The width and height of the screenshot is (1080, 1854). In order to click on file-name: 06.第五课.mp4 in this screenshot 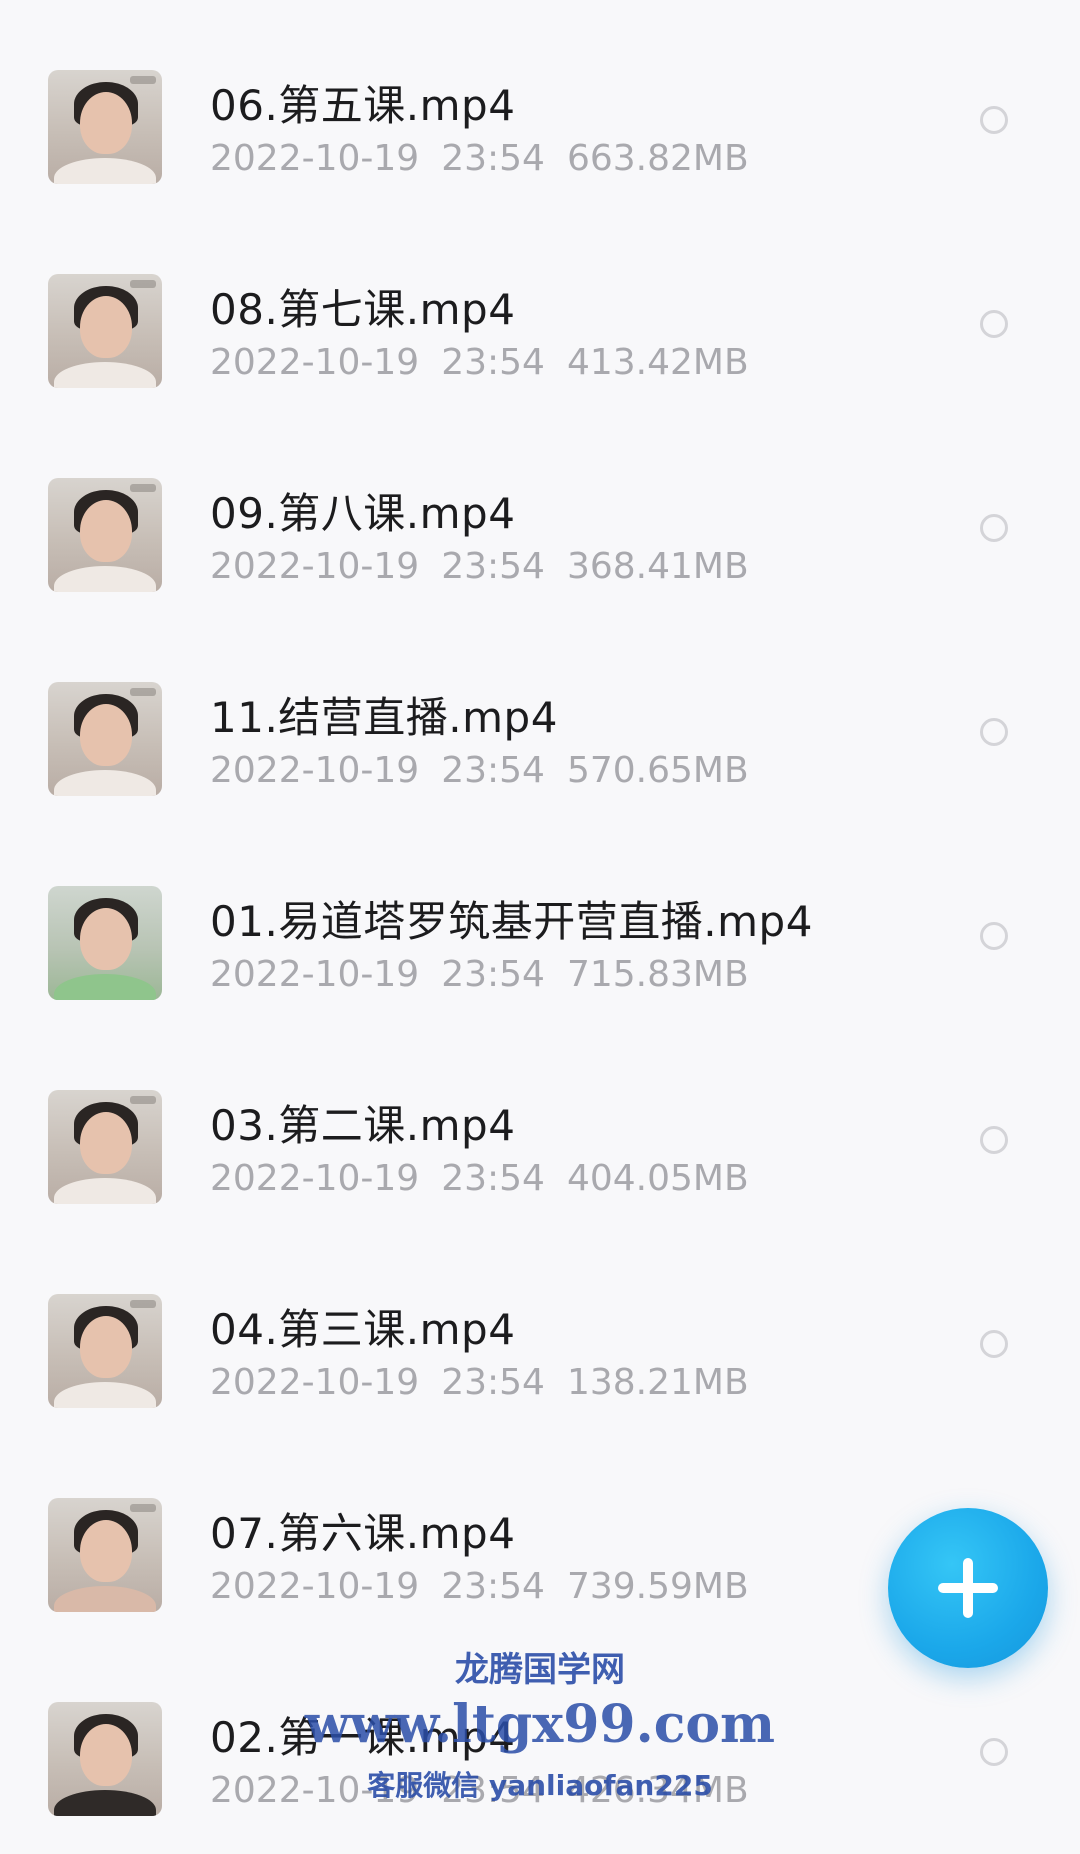, I will do `click(363, 105)`.